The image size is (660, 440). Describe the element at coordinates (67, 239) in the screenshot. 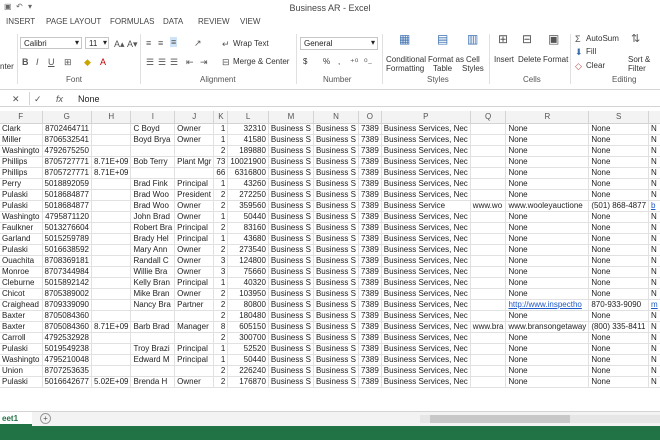

I see `cell: 5015259789` at that location.